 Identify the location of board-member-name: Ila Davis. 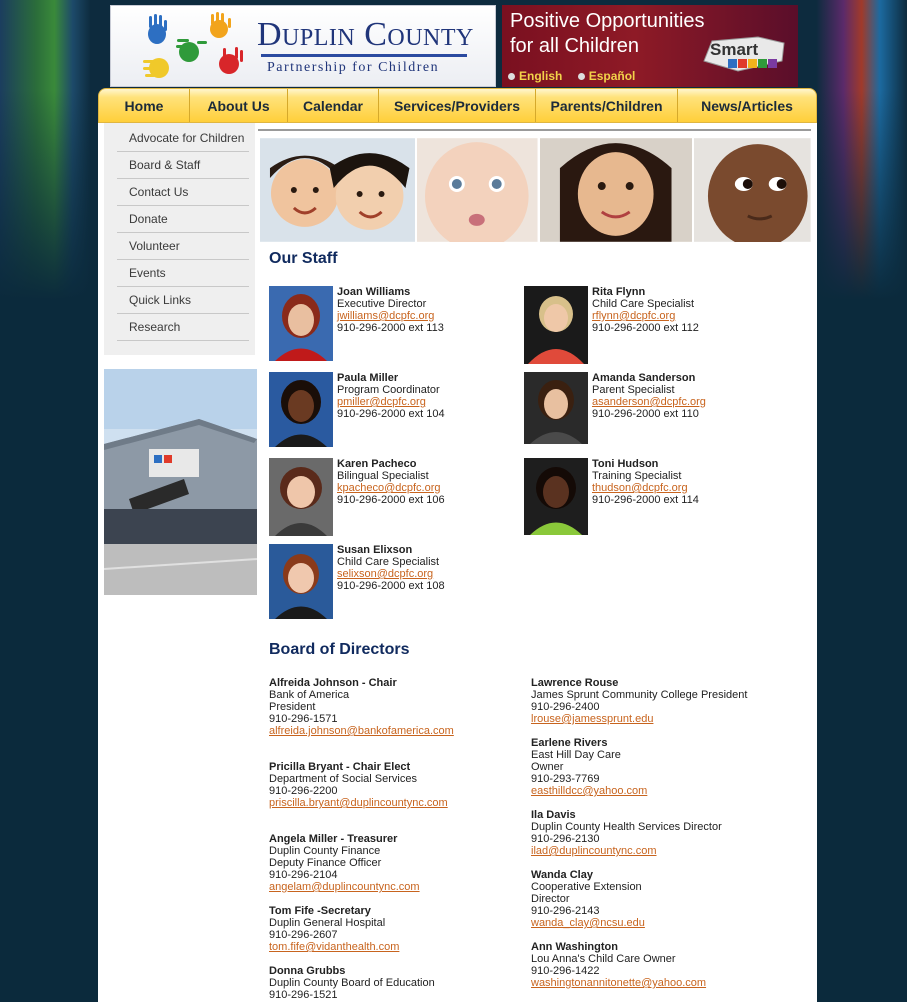
(553, 815).